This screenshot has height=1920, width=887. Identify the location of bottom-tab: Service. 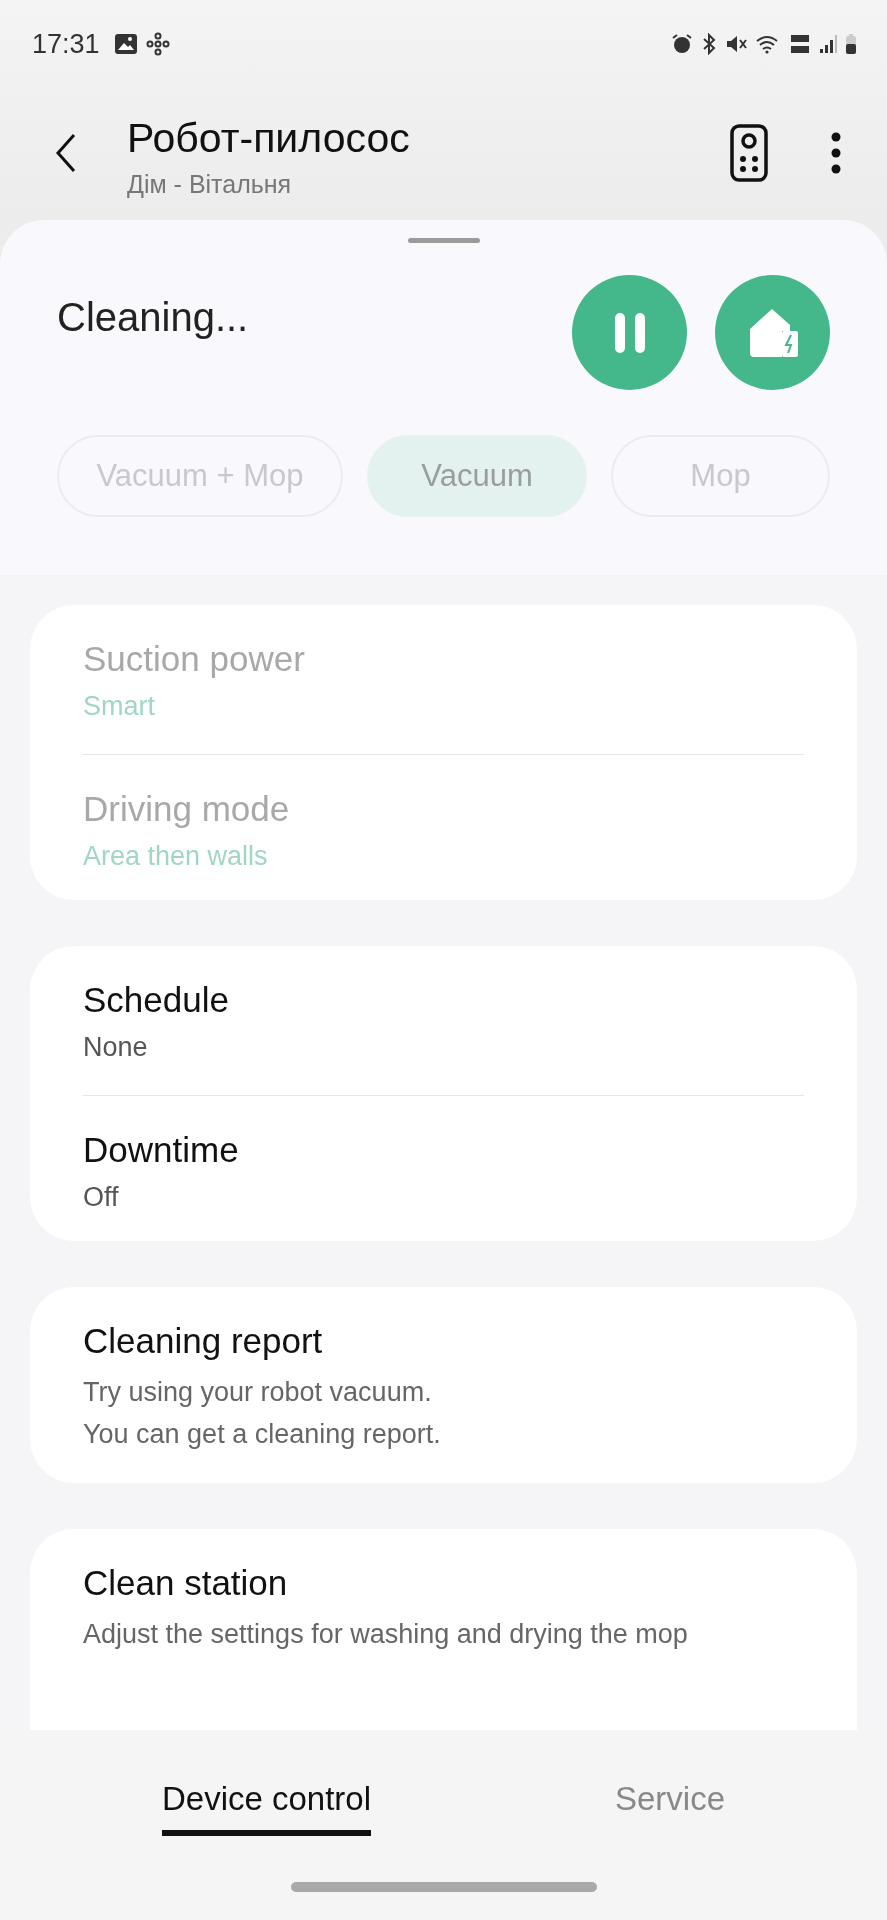
(669, 1808).